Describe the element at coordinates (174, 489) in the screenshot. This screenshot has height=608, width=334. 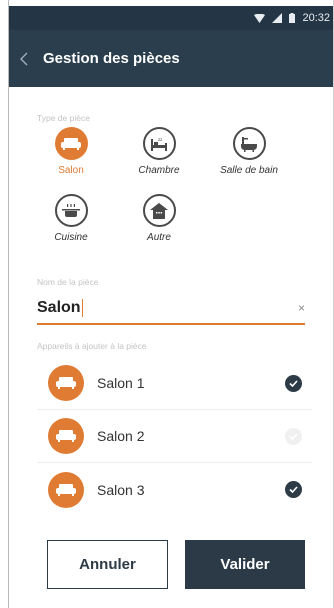
I see `device-row-salon-3: Salon 3` at that location.